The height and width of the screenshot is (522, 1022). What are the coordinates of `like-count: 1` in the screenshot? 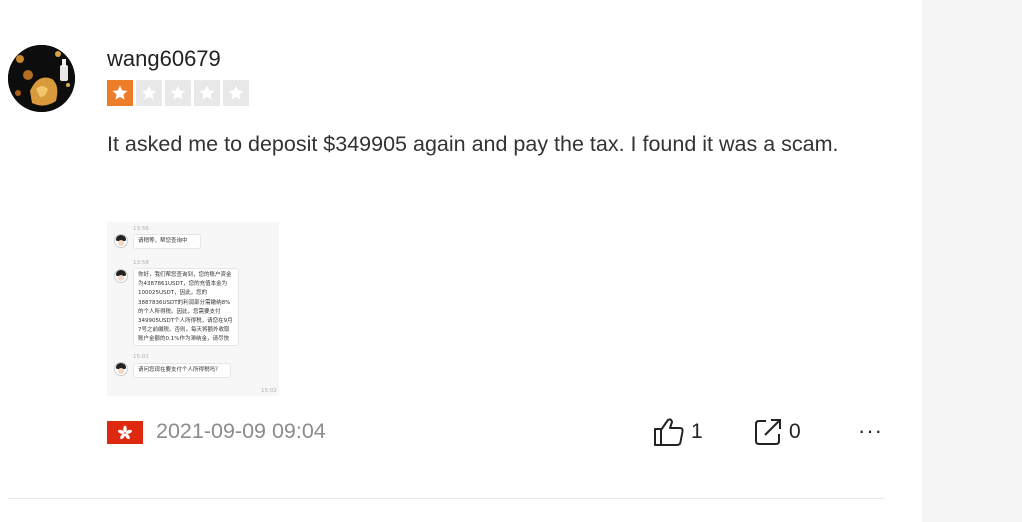 It's located at (697, 431).